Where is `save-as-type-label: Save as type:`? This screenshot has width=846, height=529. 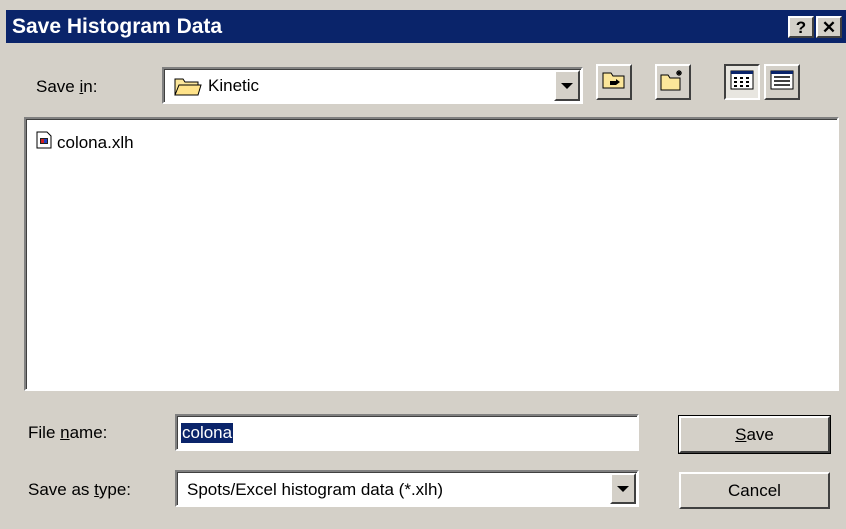 save-as-type-label: Save as type: is located at coordinates (80, 489).